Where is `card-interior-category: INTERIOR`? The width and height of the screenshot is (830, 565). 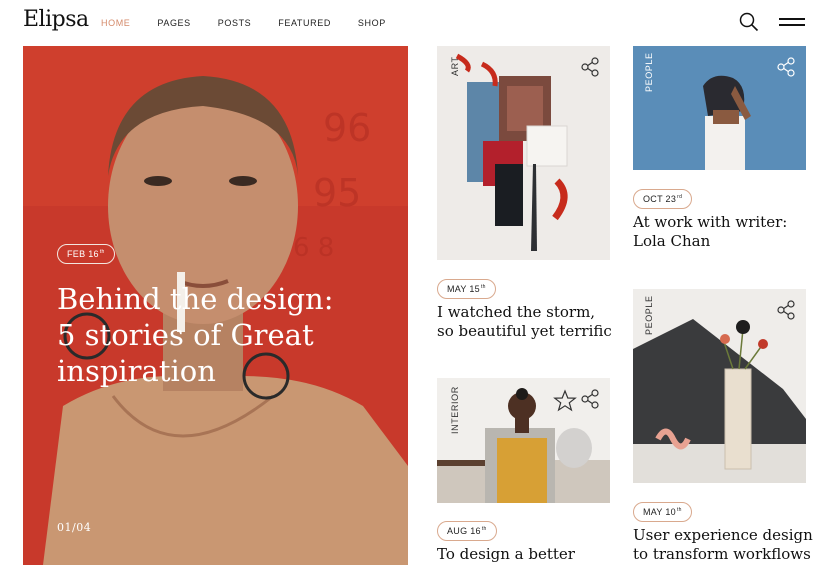
card-interior-category: INTERIOR is located at coordinates (455, 410).